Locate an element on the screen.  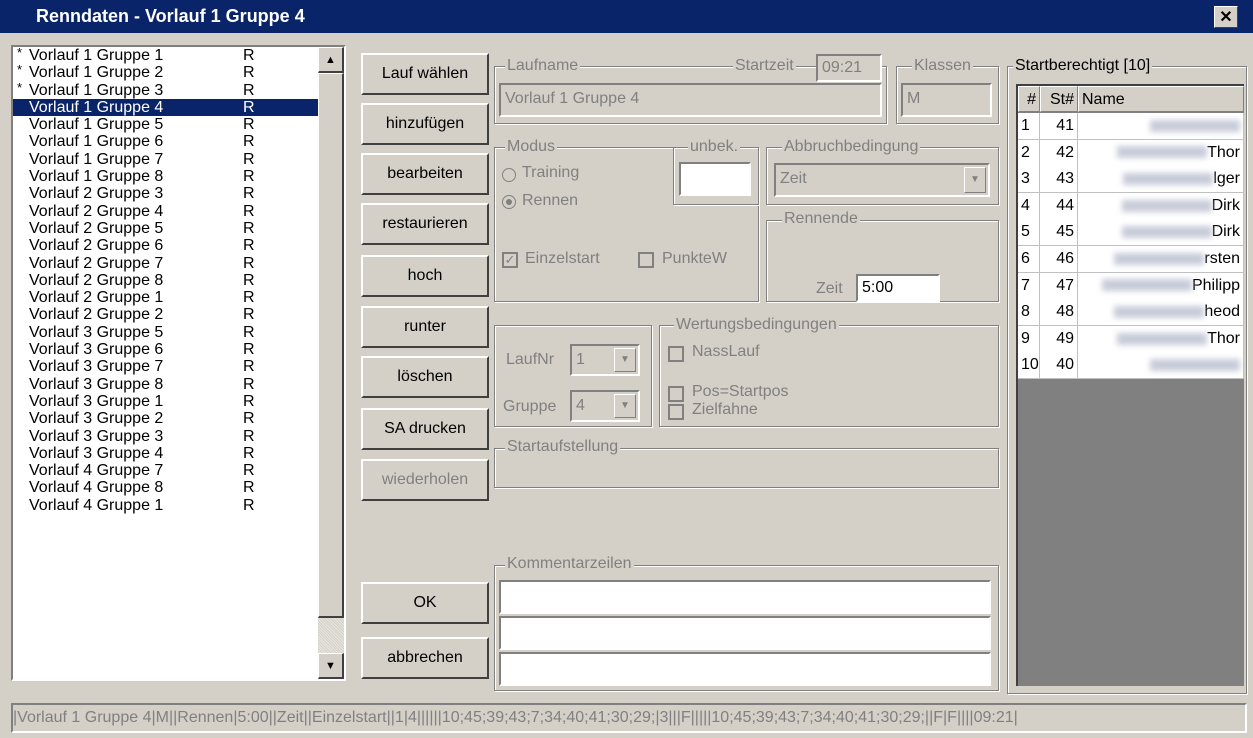
grid-cell-st: 43 is located at coordinates (1059, 180).